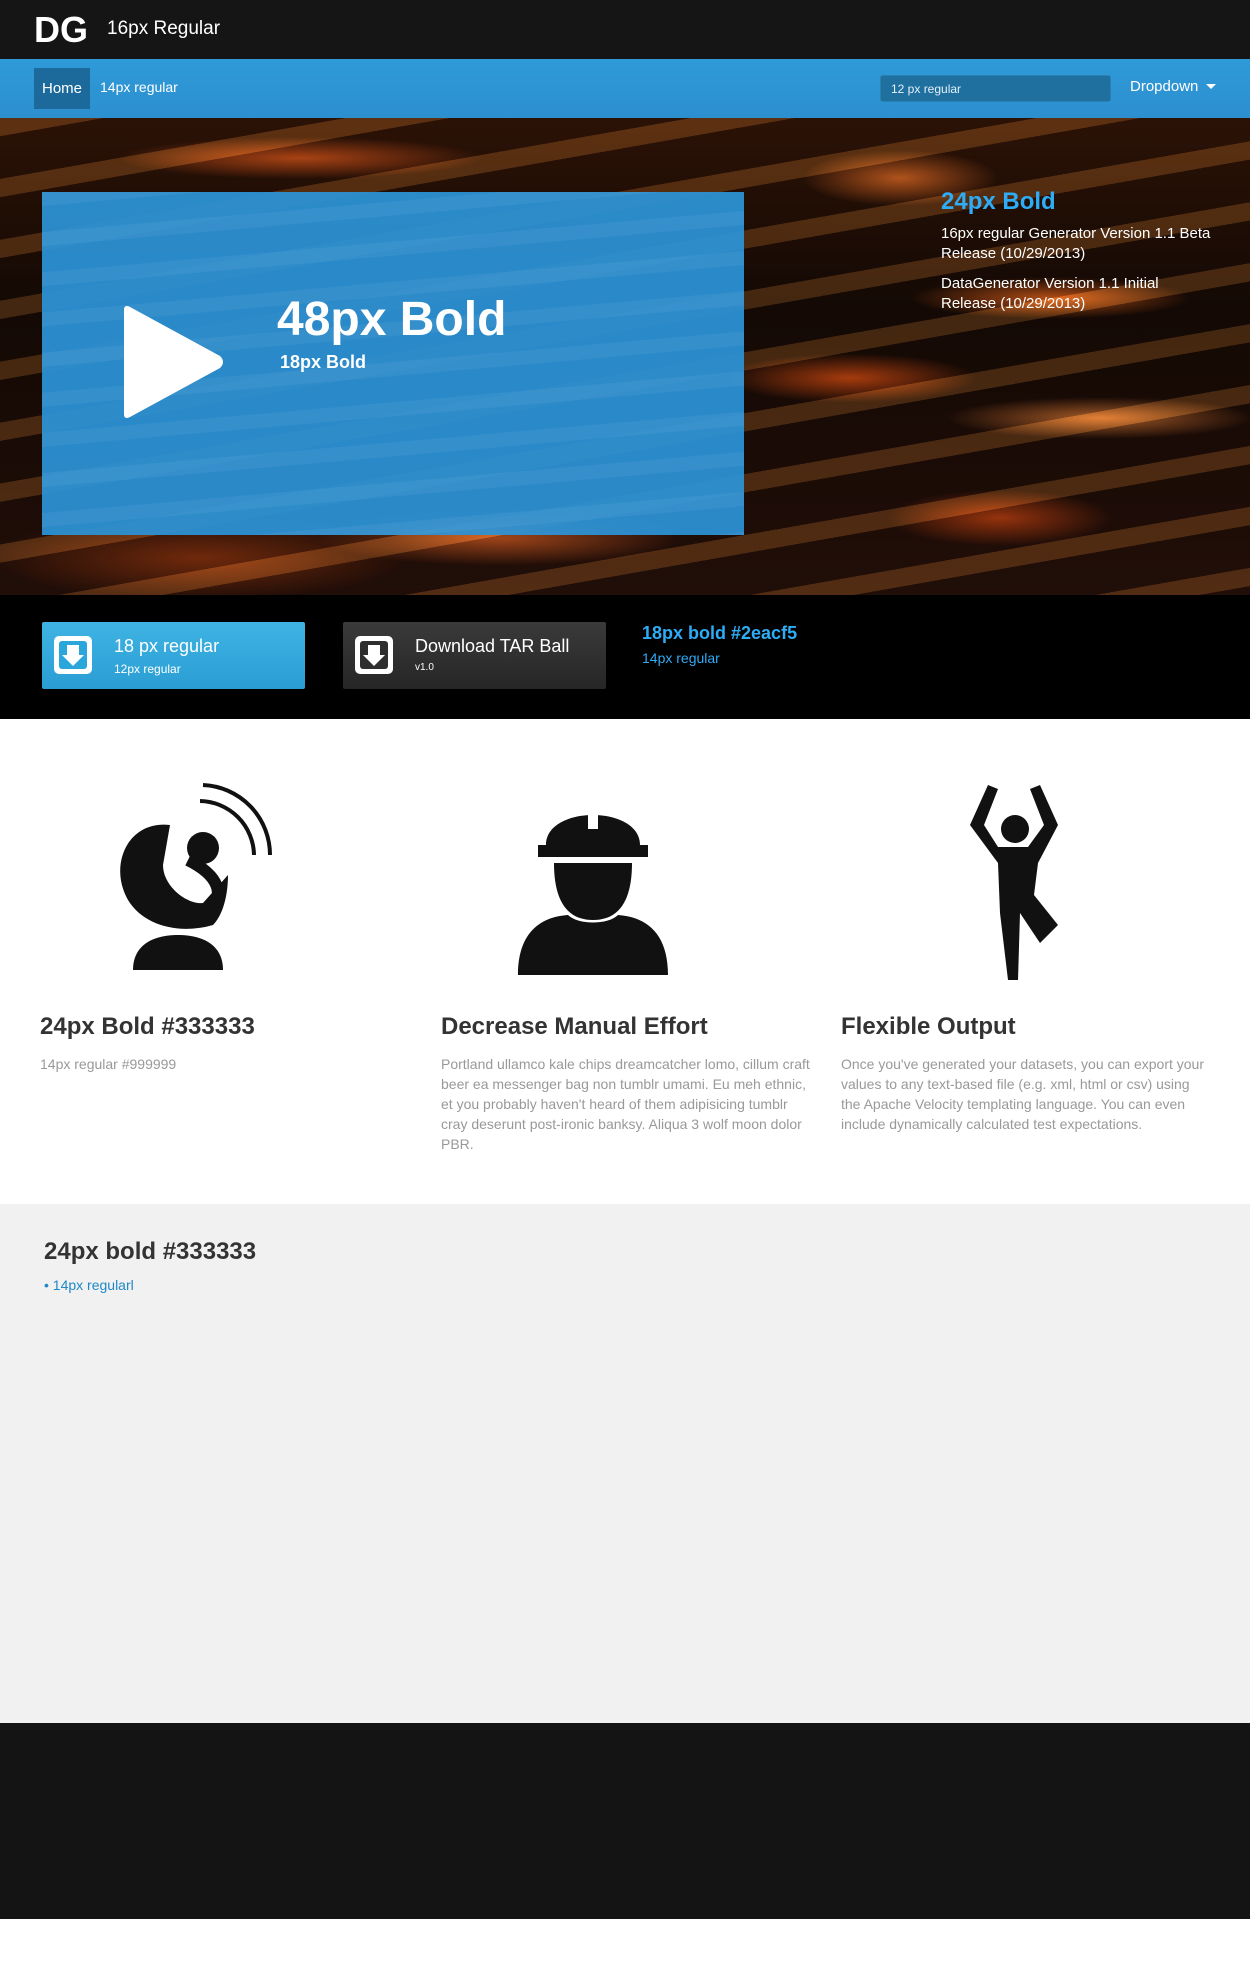 This screenshot has height=1987, width=1250. I want to click on svg-text: DG, so click(61, 30).